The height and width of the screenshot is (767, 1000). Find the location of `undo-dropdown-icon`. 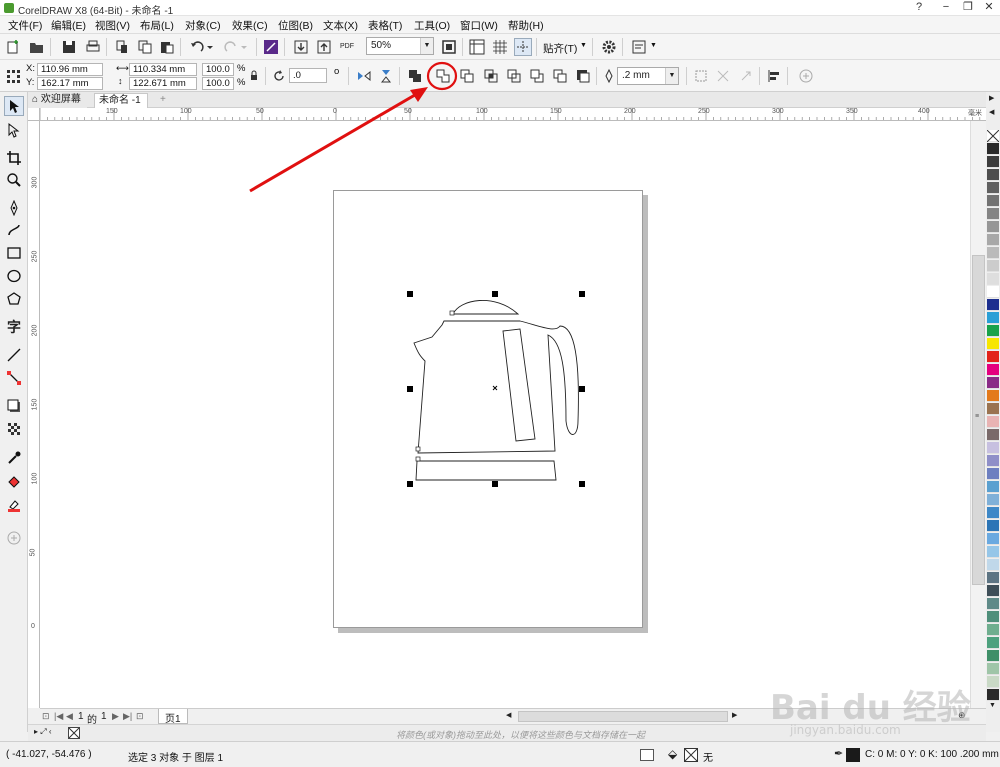

undo-dropdown-icon is located at coordinates (210, 47).